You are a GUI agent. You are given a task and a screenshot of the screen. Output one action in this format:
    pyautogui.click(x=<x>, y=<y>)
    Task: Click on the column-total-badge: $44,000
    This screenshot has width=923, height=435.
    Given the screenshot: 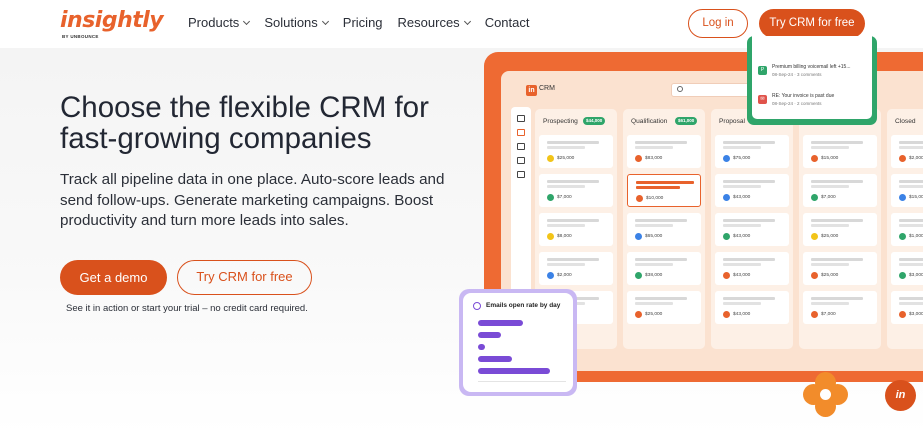 What is the action you would take?
    pyautogui.click(x=594, y=121)
    